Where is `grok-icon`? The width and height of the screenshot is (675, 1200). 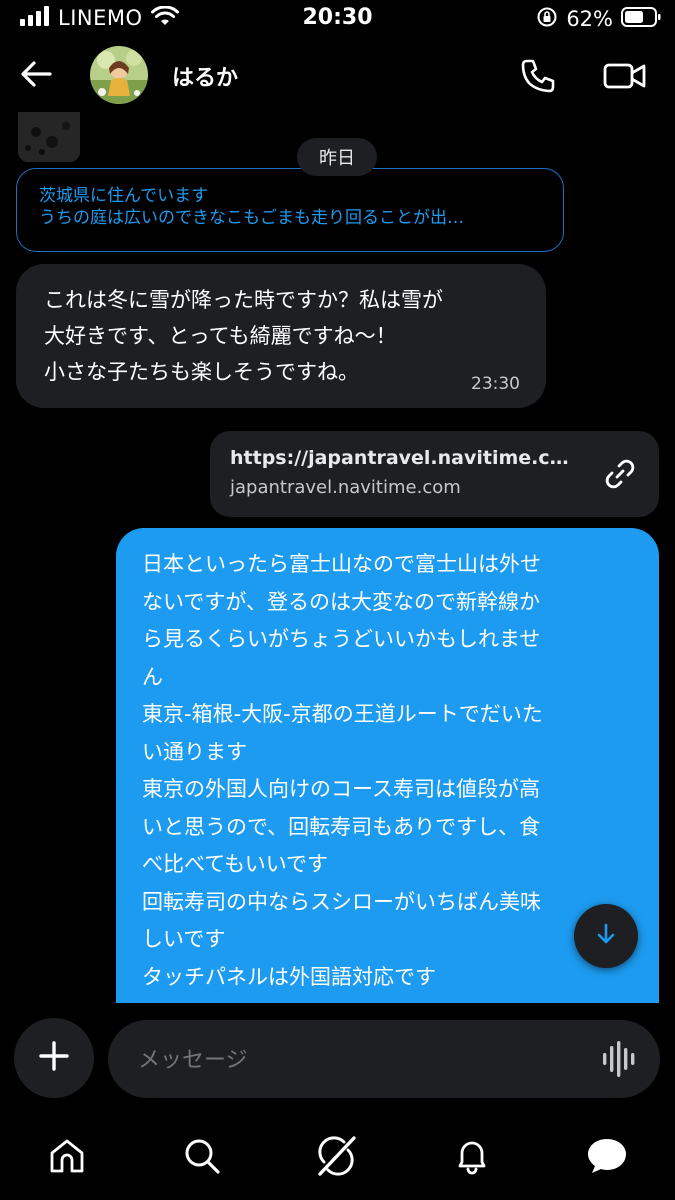
grok-icon is located at coordinates (336, 1158).